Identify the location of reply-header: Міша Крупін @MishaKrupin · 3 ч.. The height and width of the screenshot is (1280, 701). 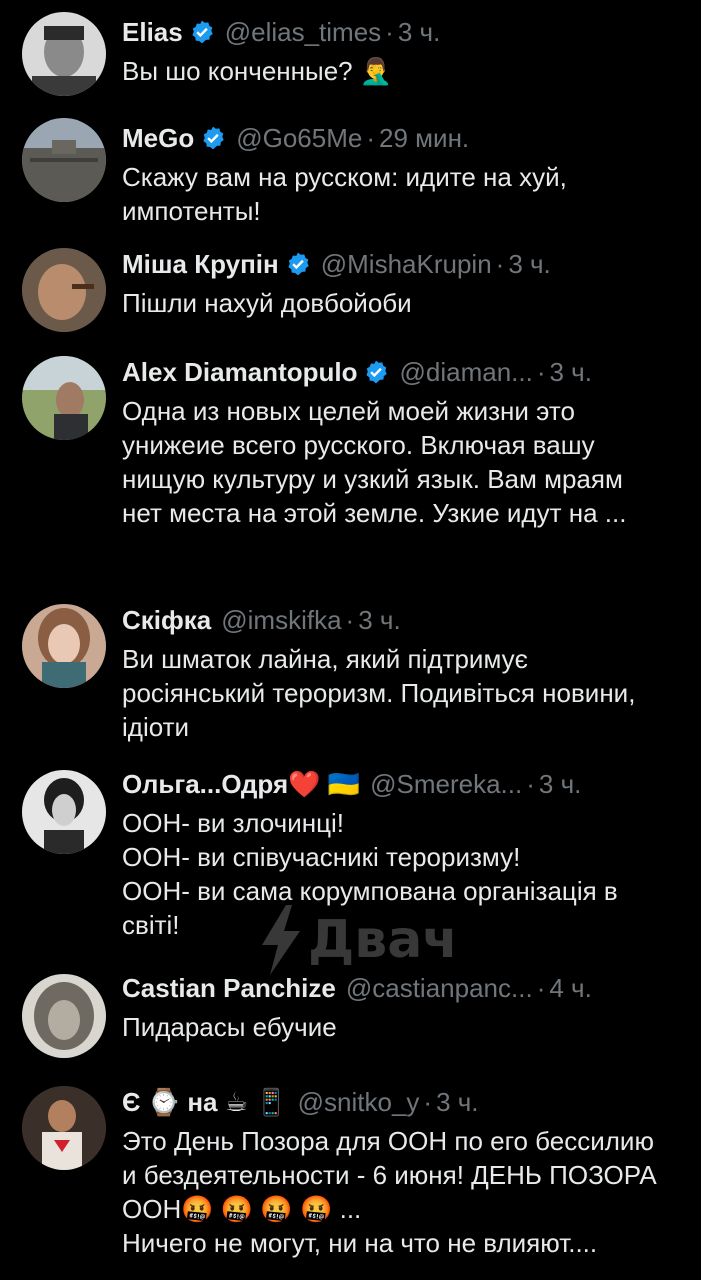
(406, 264).